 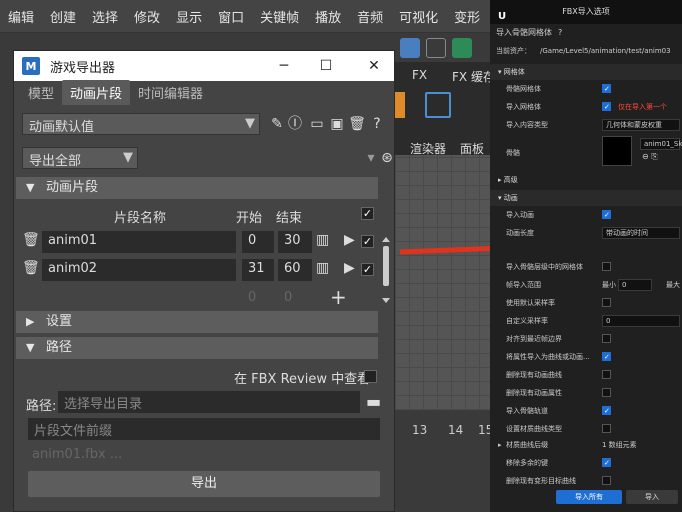 What do you see at coordinates (288, 297) in the screenshot?
I see `empty-end: 0` at bounding box center [288, 297].